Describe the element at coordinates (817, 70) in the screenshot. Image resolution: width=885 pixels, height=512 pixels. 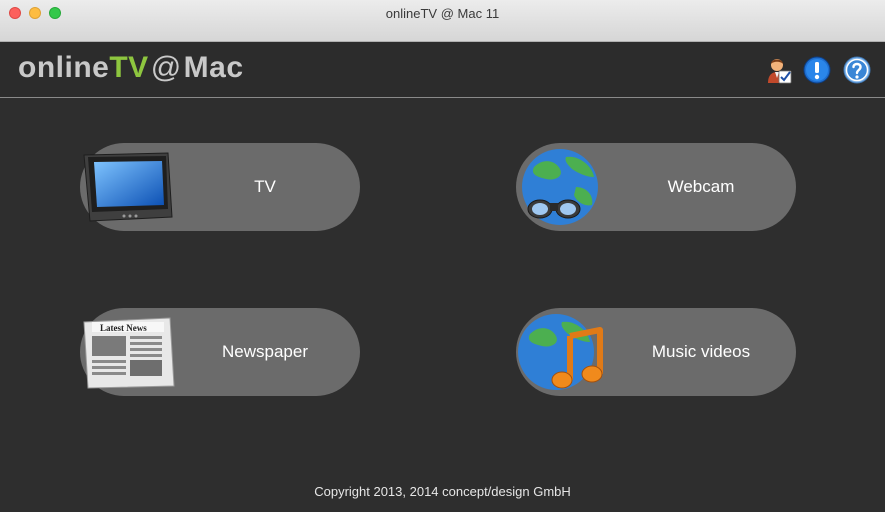
I see `alert-icon` at that location.